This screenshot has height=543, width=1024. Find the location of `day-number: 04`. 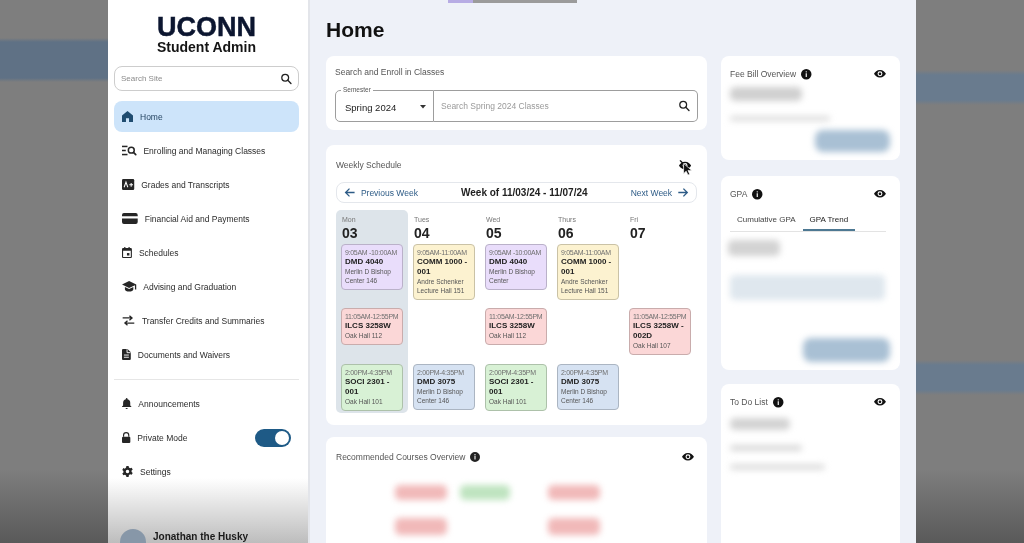

day-number: 04 is located at coordinates (422, 233).